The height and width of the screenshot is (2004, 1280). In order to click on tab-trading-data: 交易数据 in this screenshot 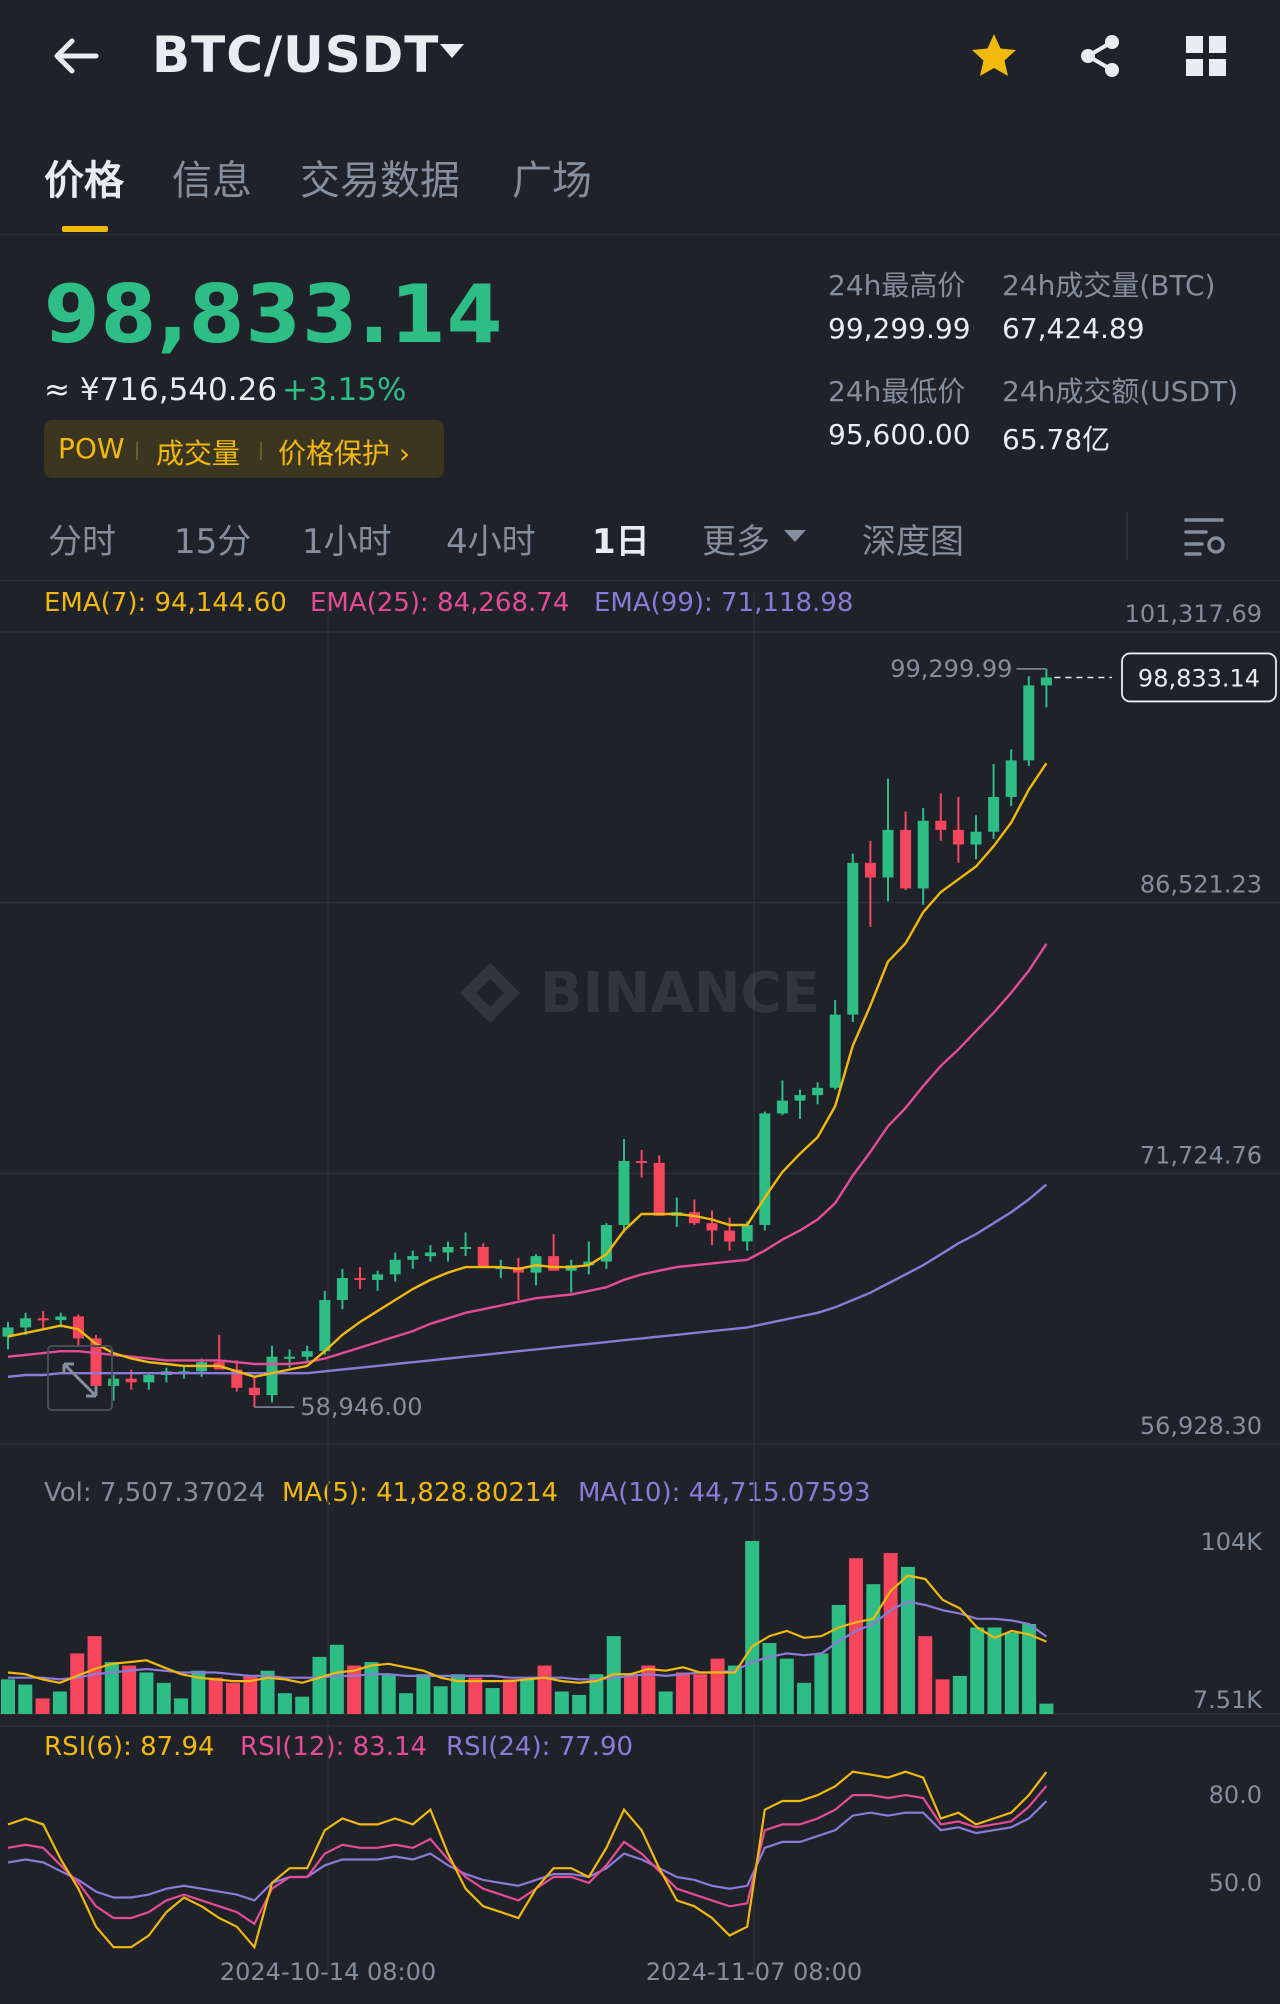, I will do `click(380, 177)`.